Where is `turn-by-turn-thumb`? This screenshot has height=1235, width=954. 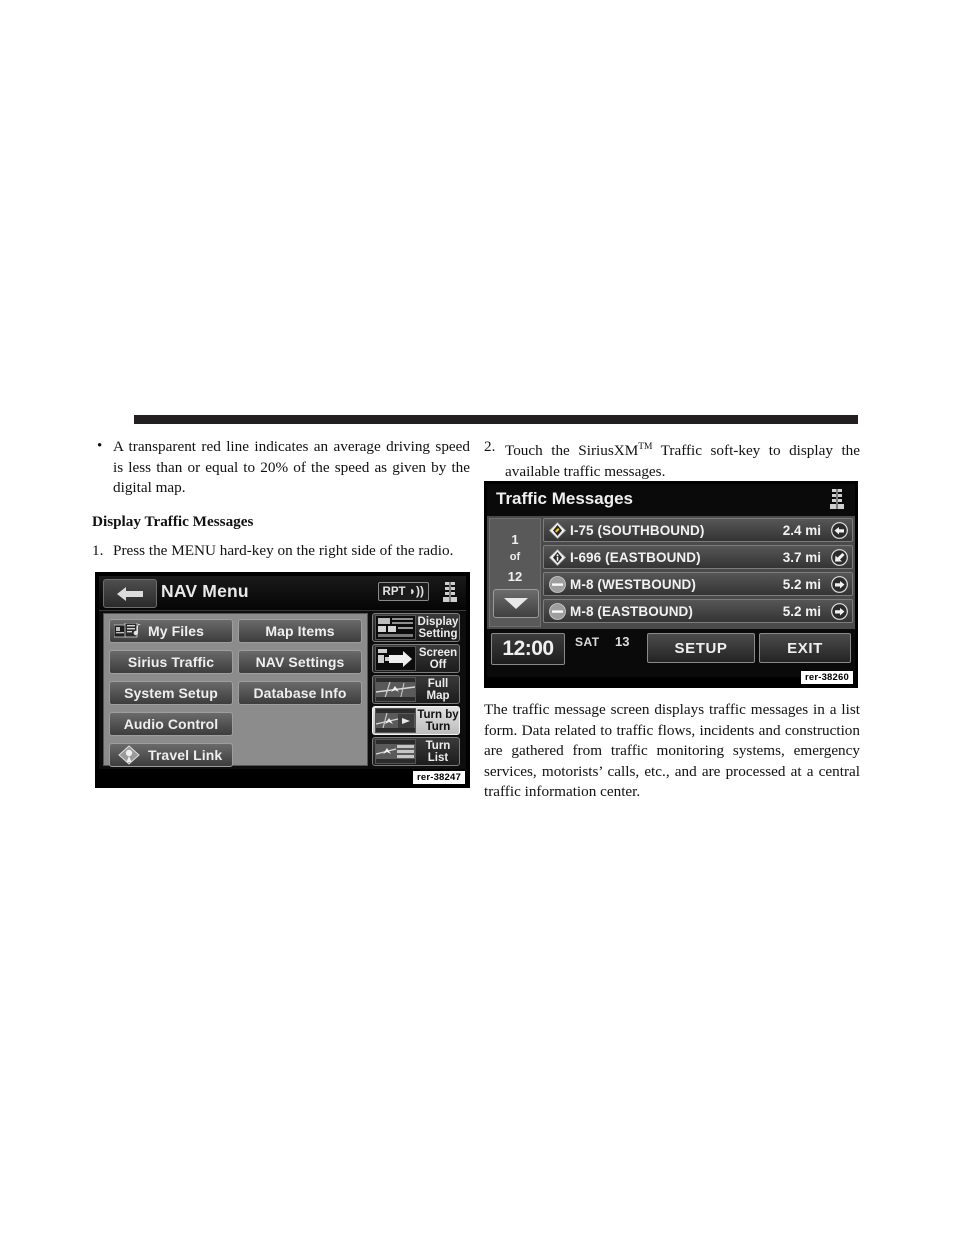
turn-by-turn-thumb is located at coordinates (395, 720).